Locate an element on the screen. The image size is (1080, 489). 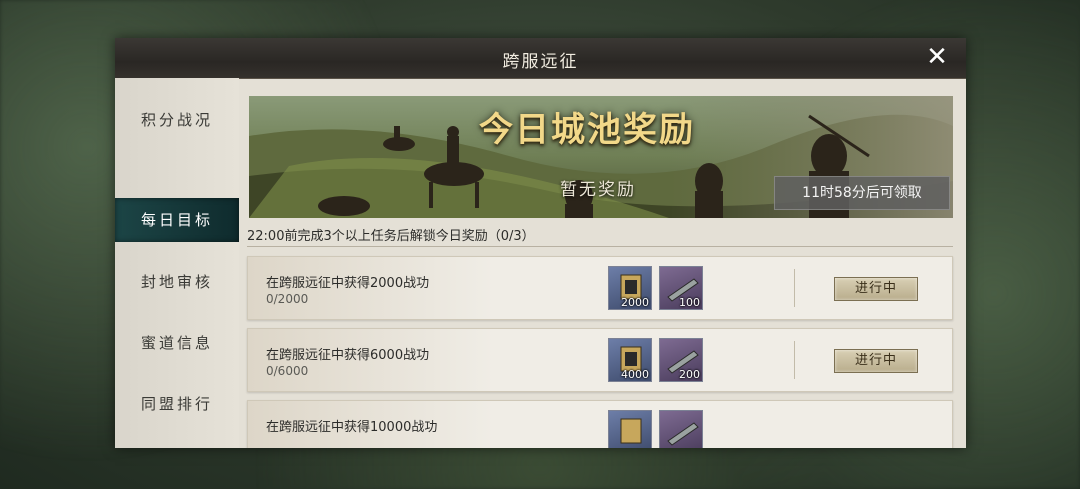
task-row: 在跨服远征中获得6000战功 0/6000 4000 200 进行中 is located at coordinates (600, 360).